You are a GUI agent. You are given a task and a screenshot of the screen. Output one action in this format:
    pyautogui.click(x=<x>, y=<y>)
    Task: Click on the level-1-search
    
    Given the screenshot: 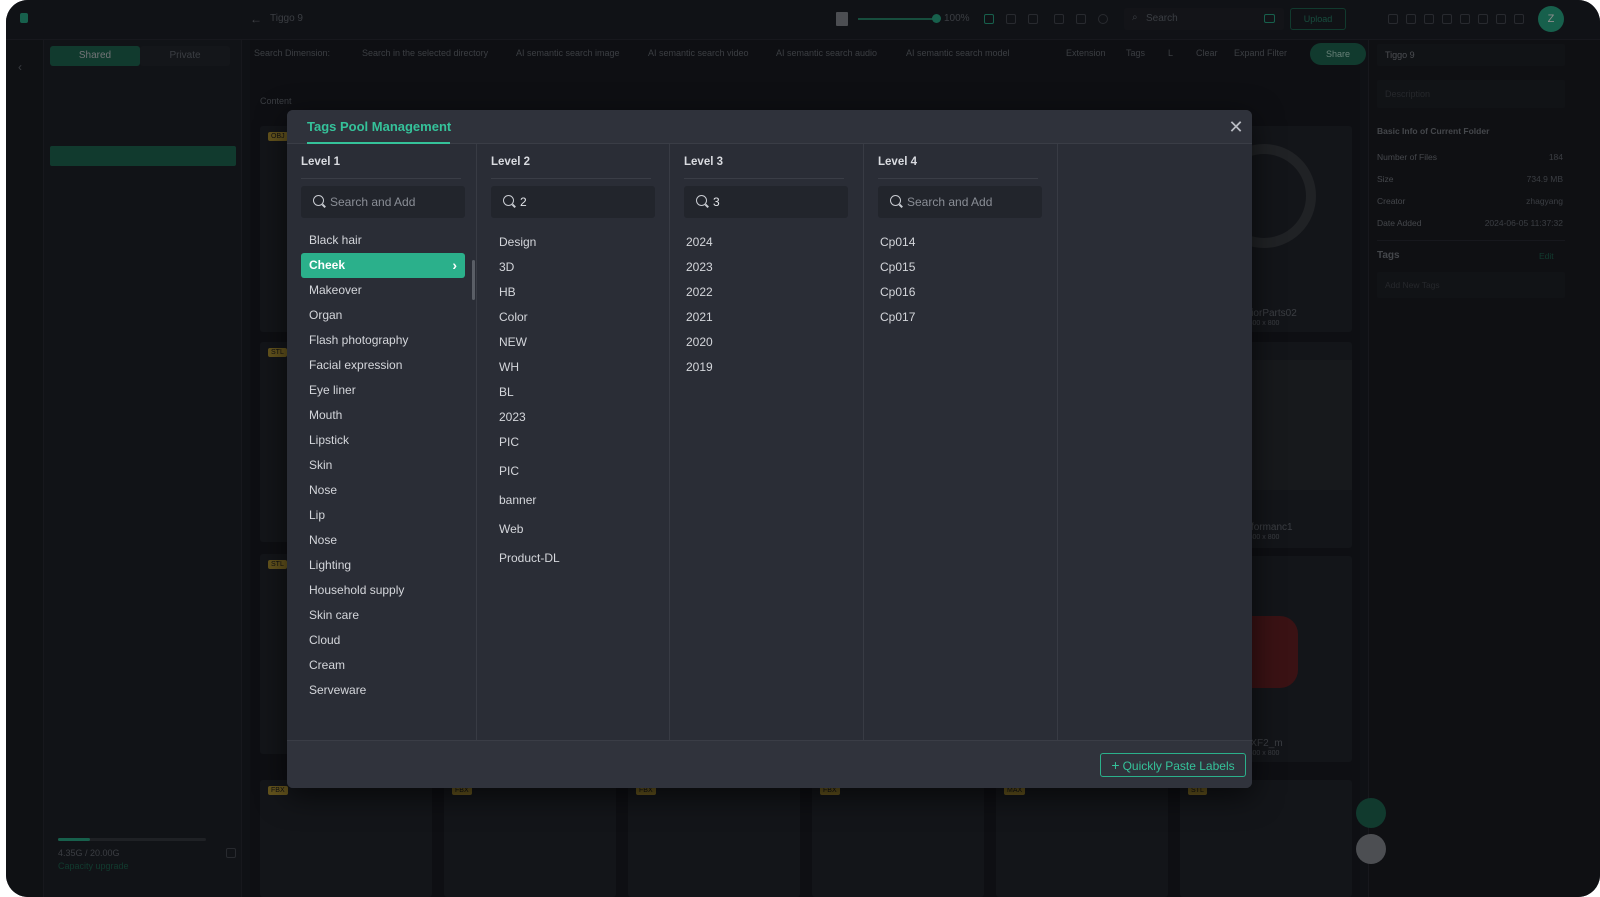 What is the action you would take?
    pyautogui.click(x=383, y=202)
    